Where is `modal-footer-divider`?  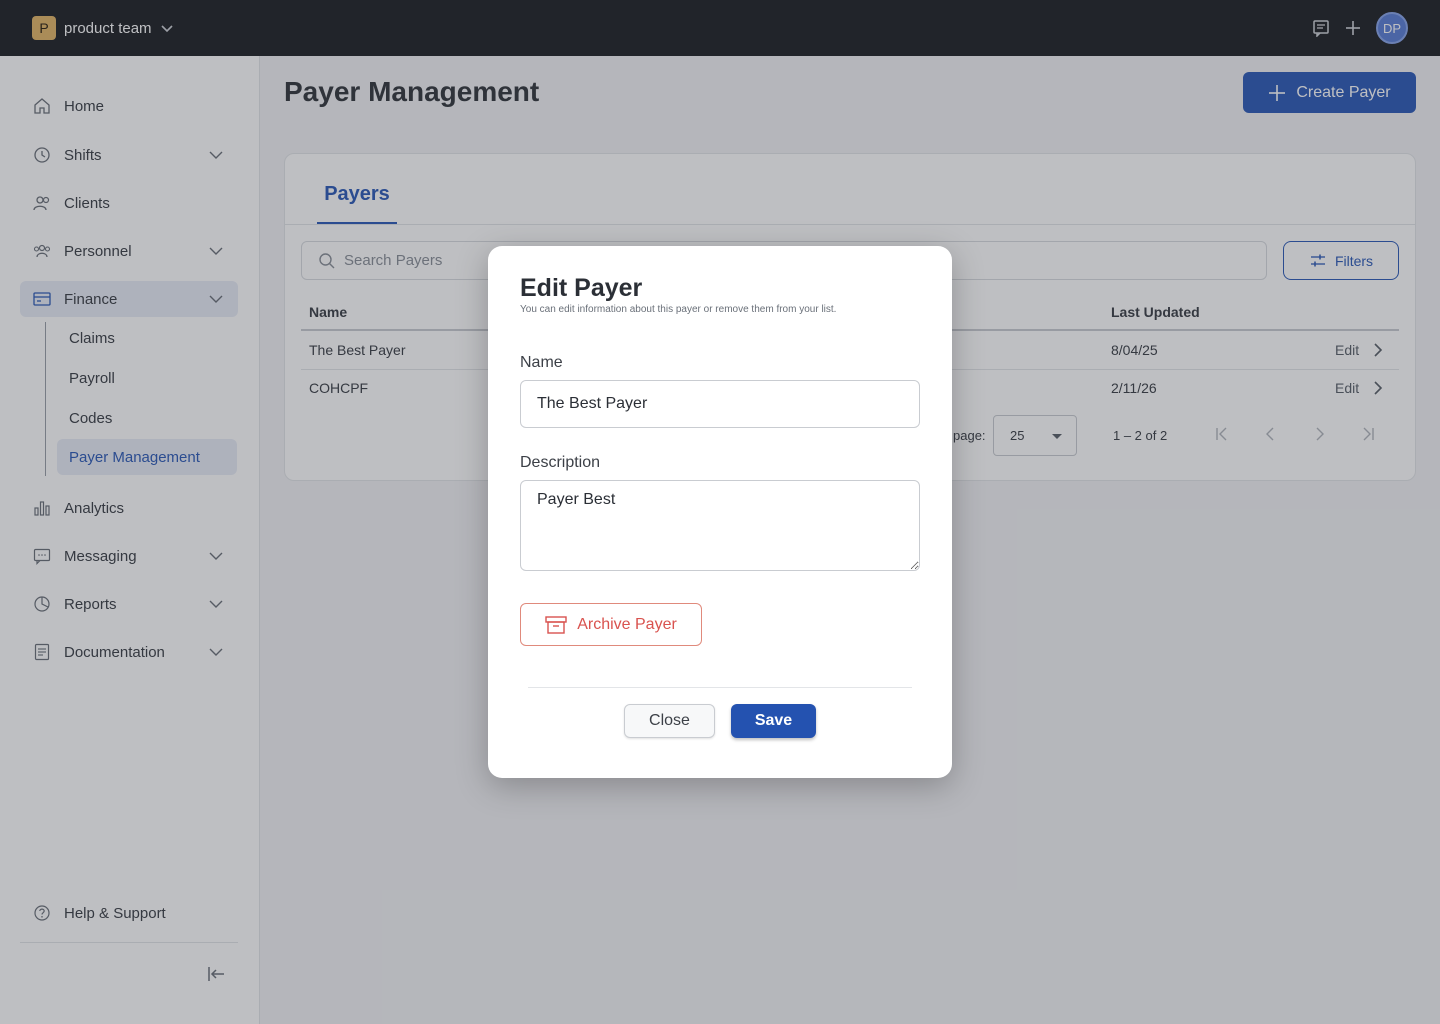
modal-footer-divider is located at coordinates (720, 687).